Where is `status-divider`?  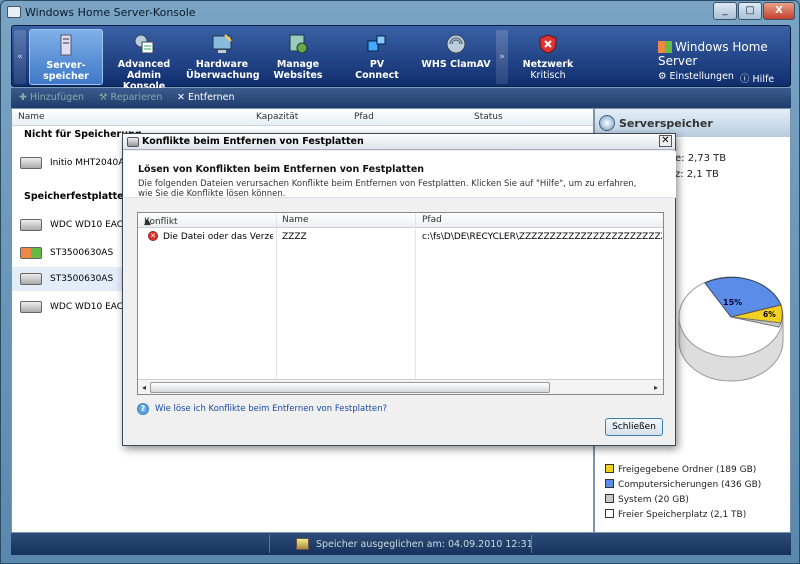
status-divider is located at coordinates (531, 544).